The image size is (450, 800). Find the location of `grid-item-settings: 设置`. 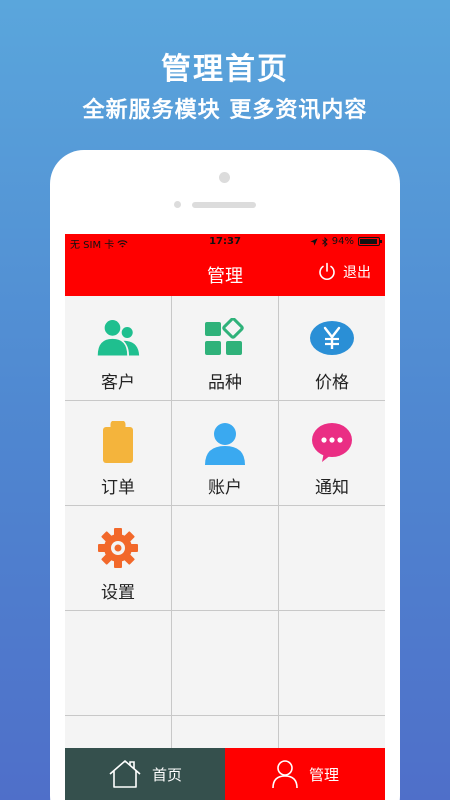

grid-item-settings: 设置 is located at coordinates (118, 558).